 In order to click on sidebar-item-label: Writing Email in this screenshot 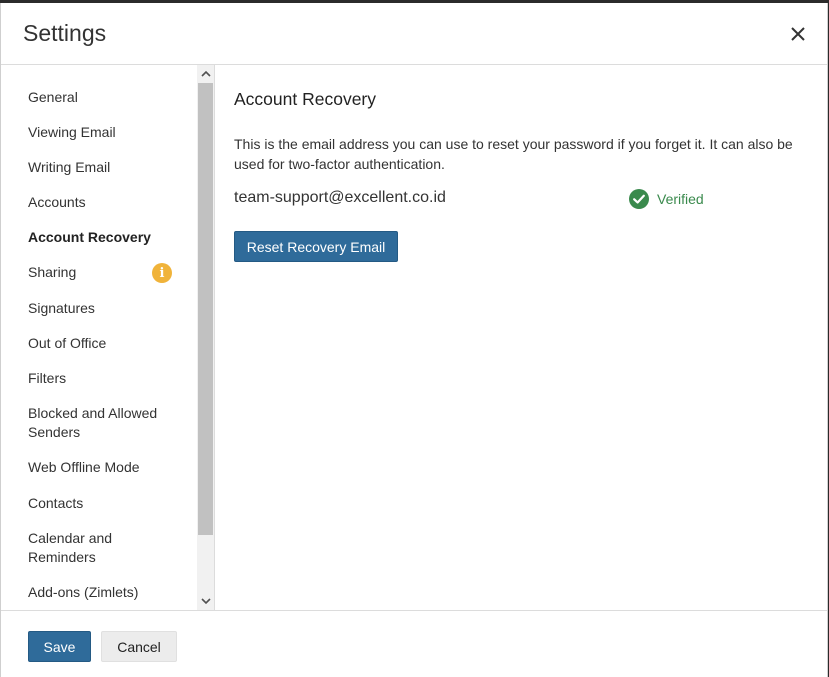, I will do `click(69, 167)`.